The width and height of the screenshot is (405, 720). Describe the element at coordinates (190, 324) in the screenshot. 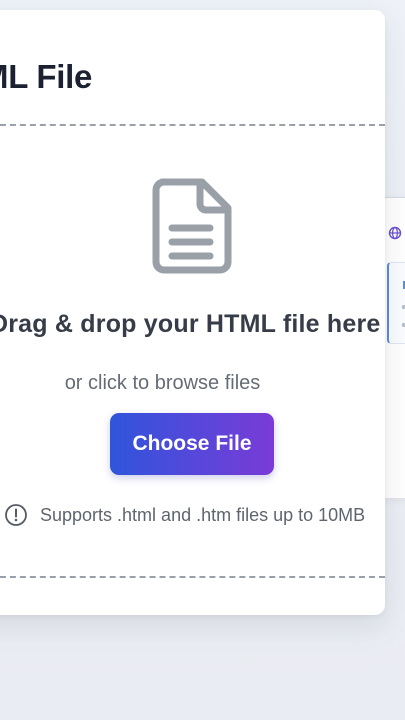

I see `dropzone-title: Drag & drop your HTML file here` at that location.